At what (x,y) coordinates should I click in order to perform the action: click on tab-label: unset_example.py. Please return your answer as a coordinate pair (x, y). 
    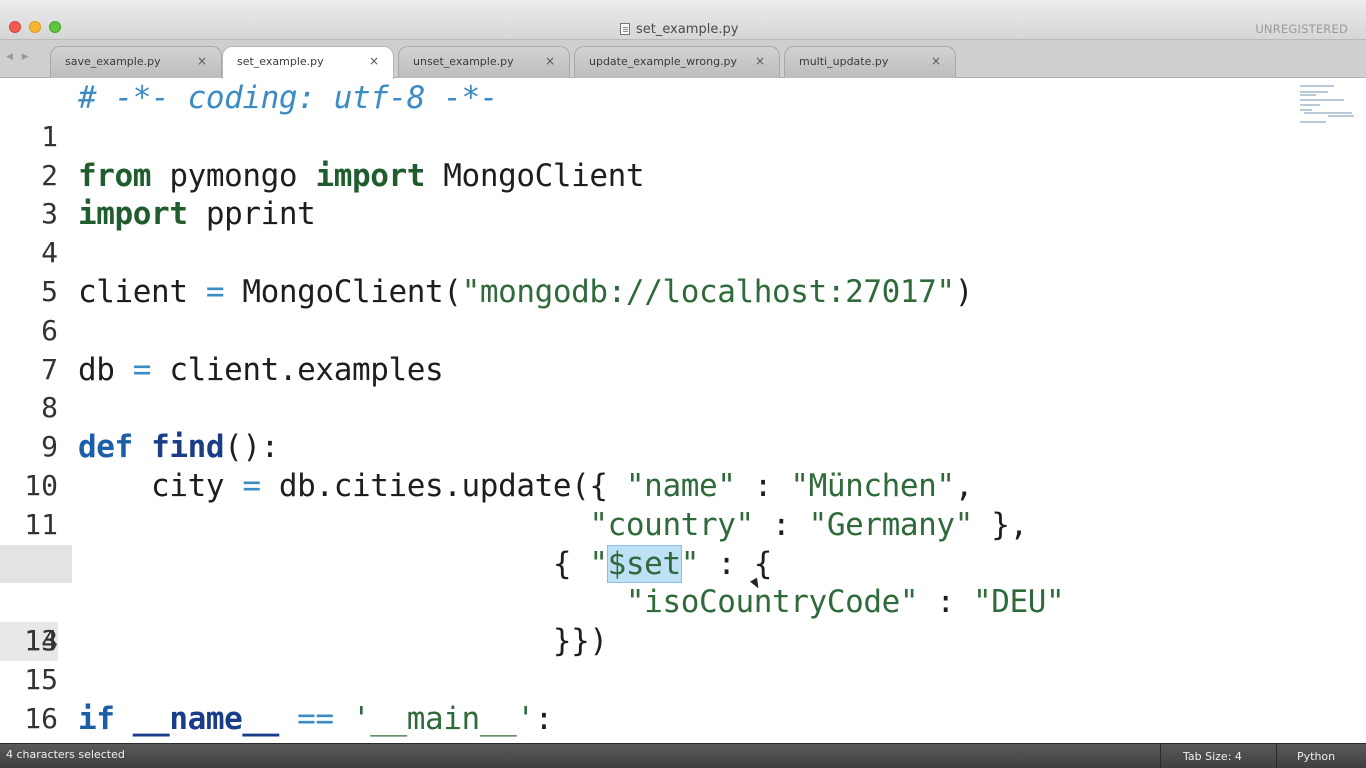
    Looking at the image, I should click on (463, 61).